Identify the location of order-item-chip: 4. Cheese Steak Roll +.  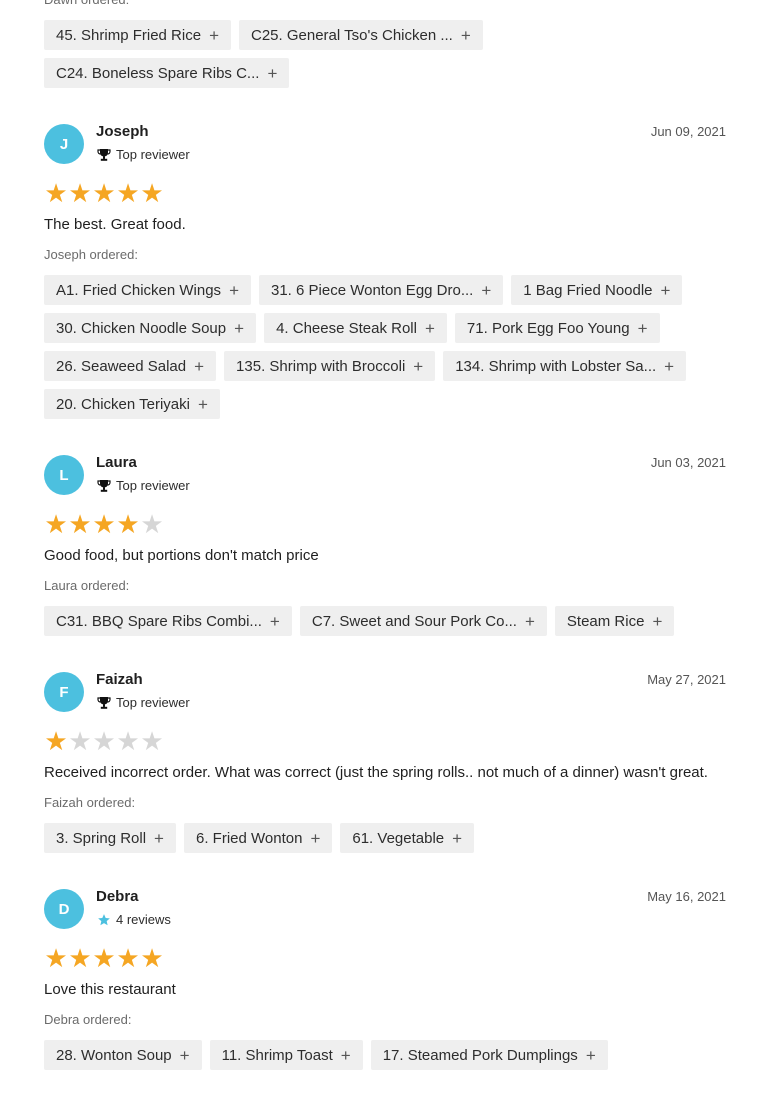
(355, 328).